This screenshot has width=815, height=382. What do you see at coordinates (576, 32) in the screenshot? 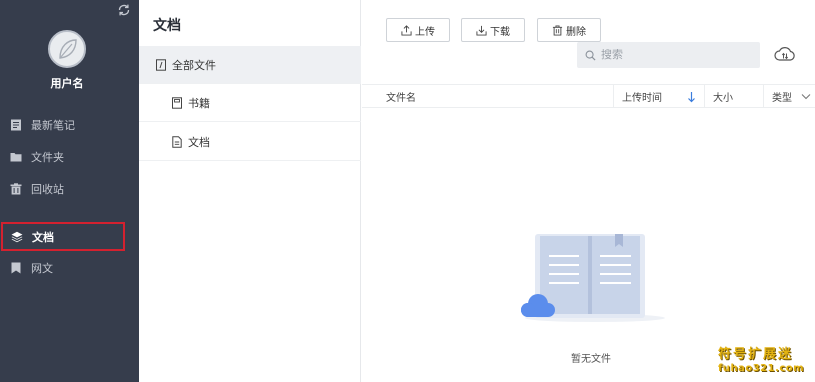
I see `delete-label: 删除` at bounding box center [576, 32].